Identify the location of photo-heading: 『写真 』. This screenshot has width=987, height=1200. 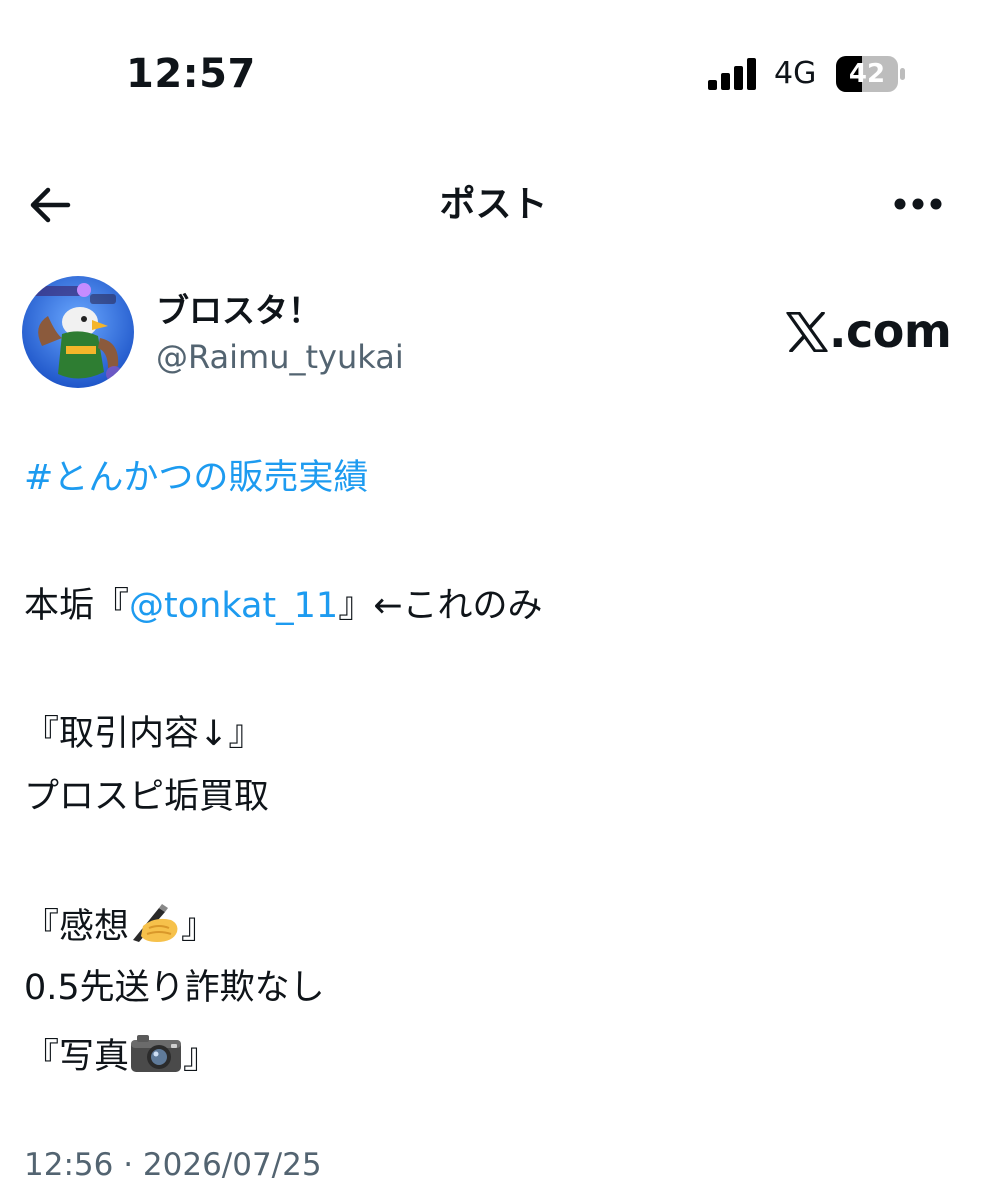
(121, 1055).